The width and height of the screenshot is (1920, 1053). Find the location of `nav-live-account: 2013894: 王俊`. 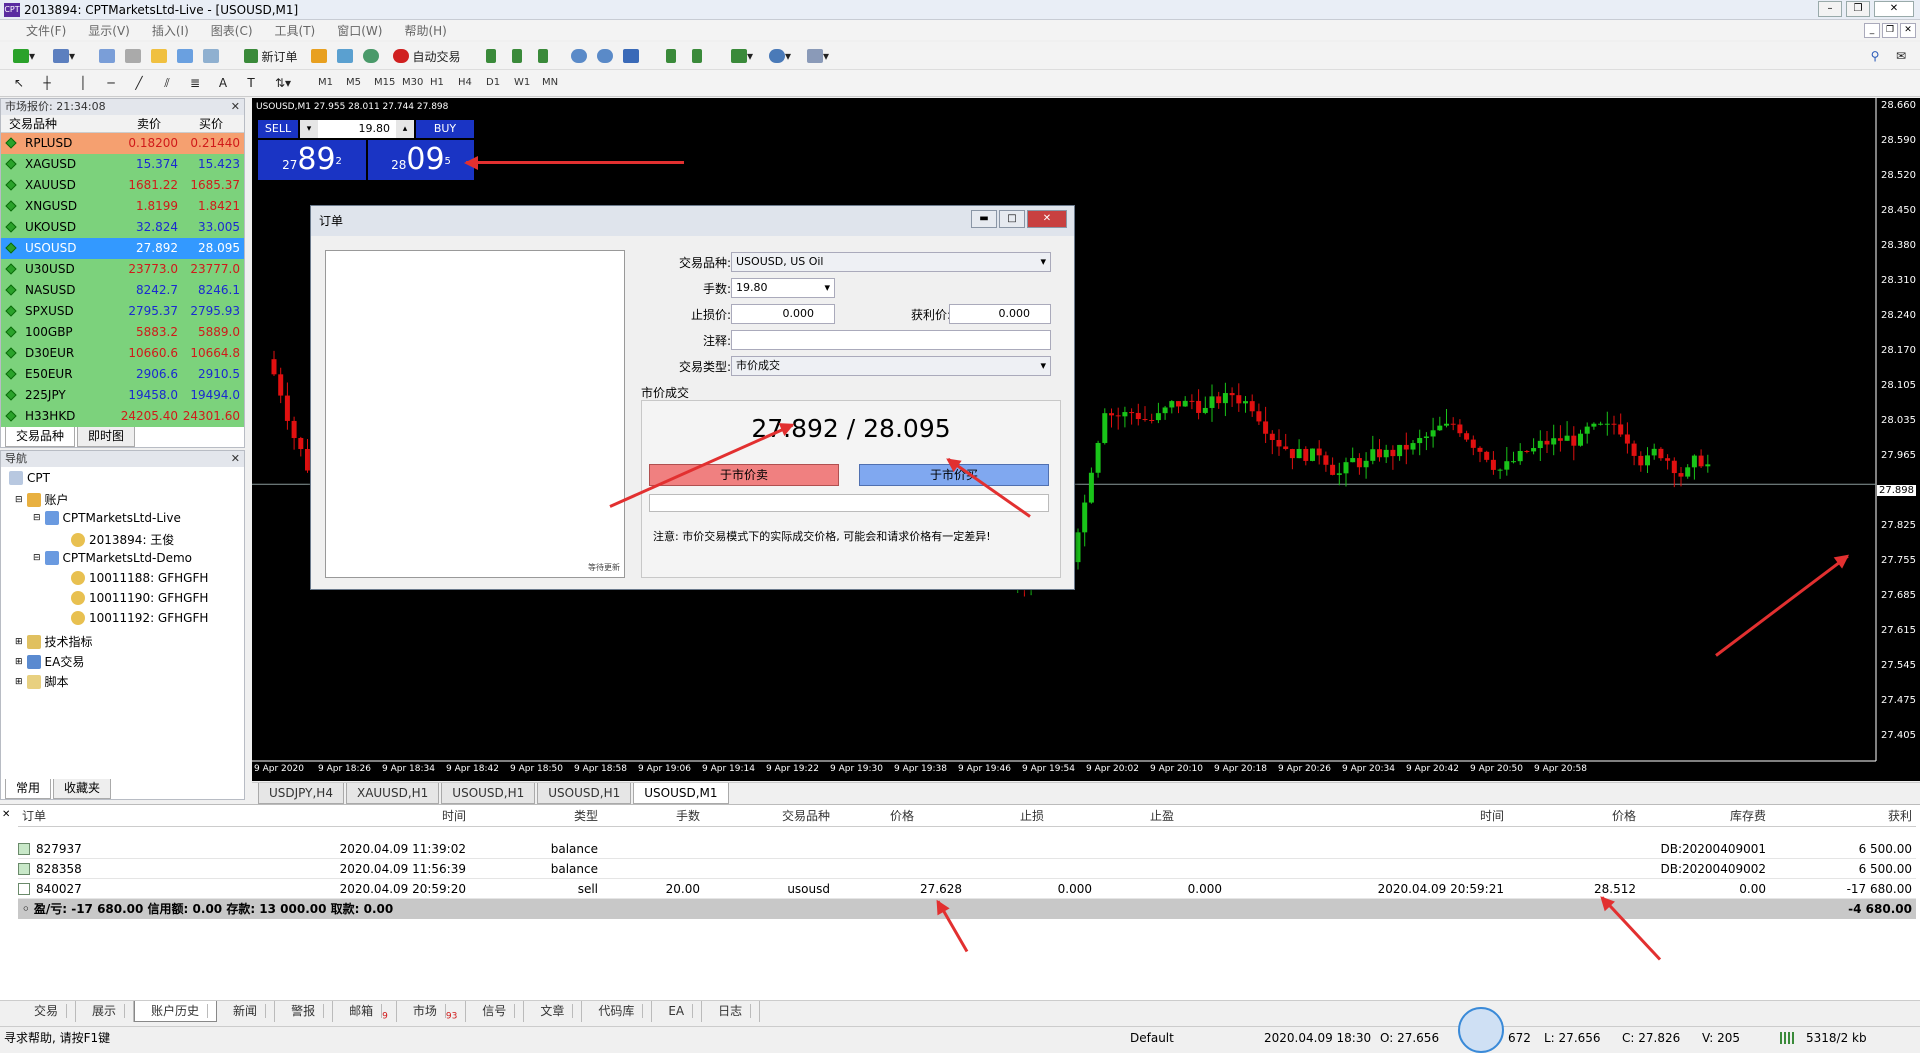

nav-live-account: 2013894: 王俊 is located at coordinates (122, 539).